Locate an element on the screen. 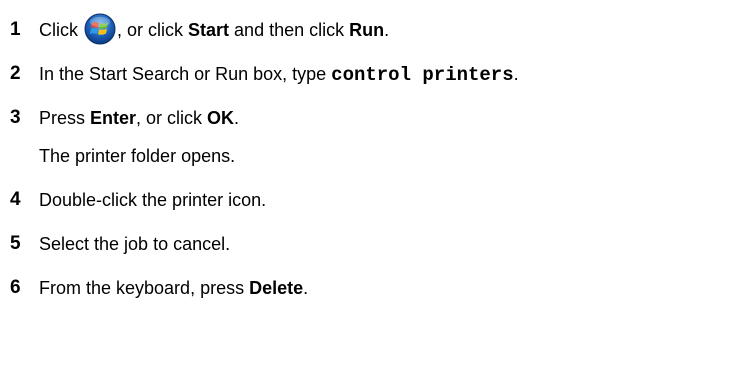 This screenshot has height=365, width=737. enter-keyword: Enter is located at coordinates (113, 118).